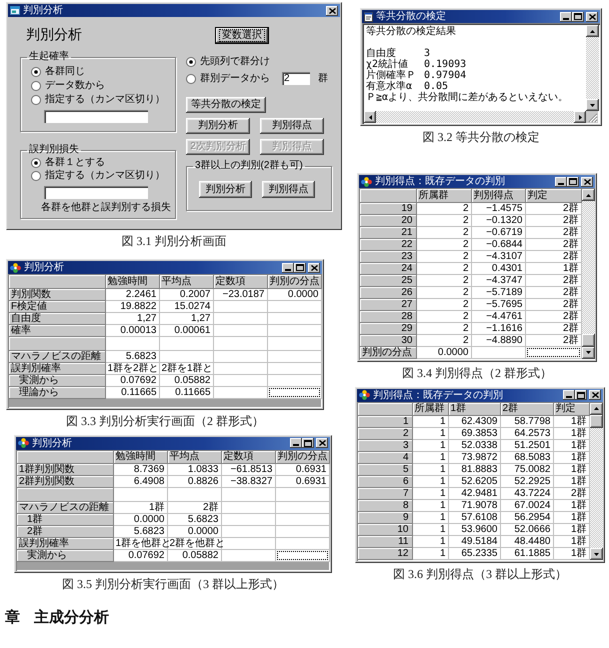 Image resolution: width=609 pixels, height=648 pixels. I want to click on table-cell: 2.2461, so click(132, 294).